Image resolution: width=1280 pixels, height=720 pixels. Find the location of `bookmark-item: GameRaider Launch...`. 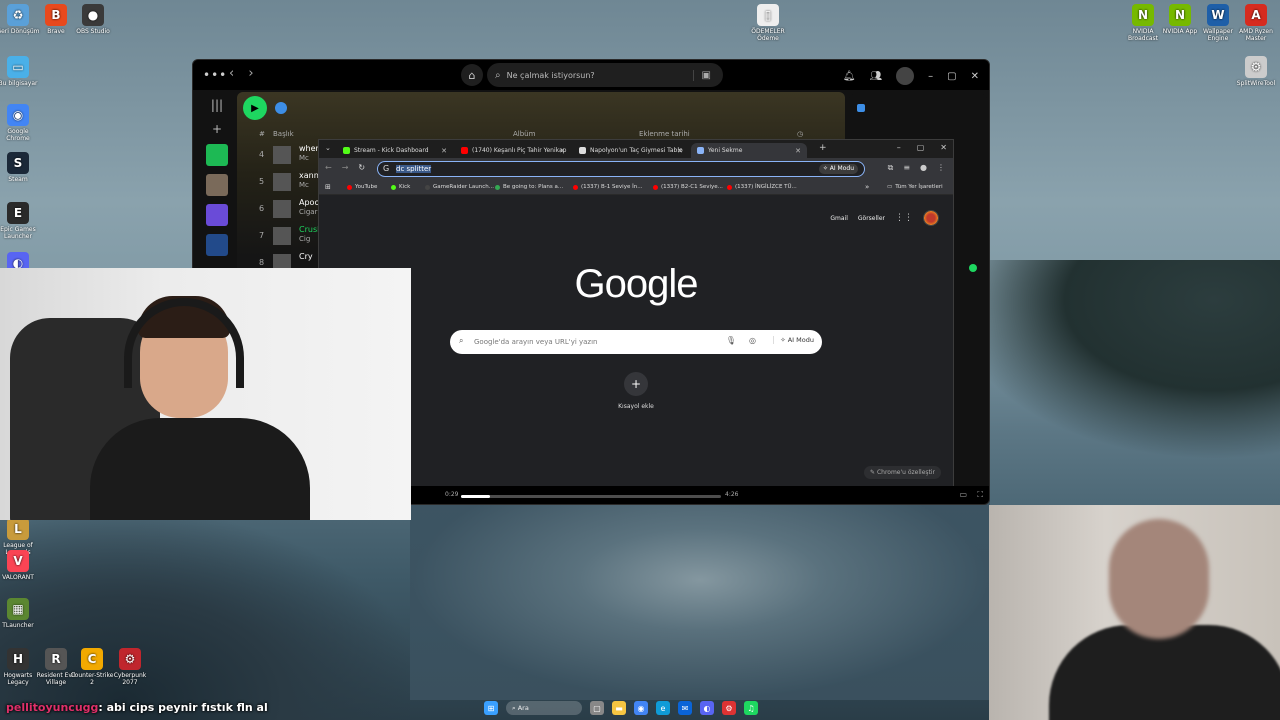

bookmark-item: GameRaider Launch... is located at coordinates (459, 187).